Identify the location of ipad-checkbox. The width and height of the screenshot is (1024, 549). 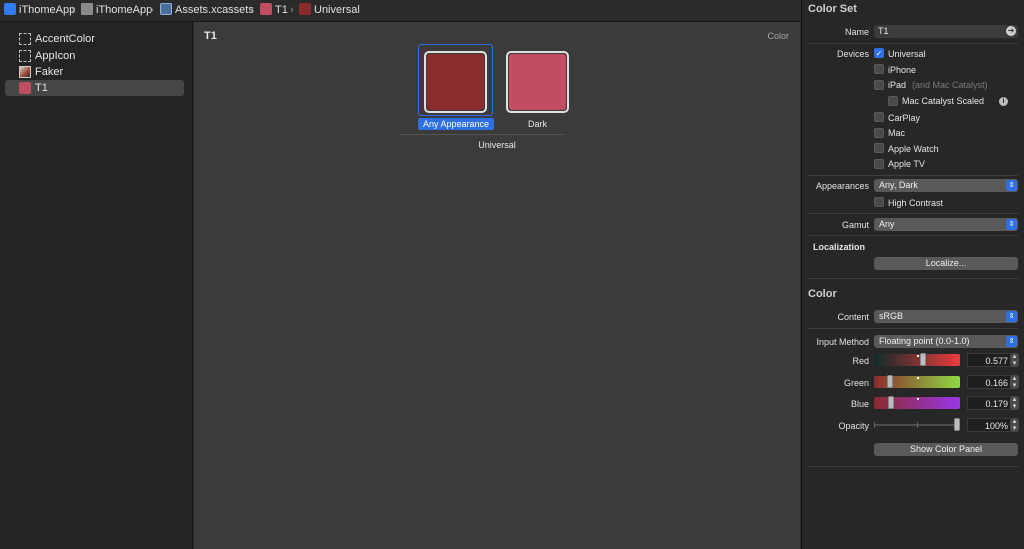
(879, 85).